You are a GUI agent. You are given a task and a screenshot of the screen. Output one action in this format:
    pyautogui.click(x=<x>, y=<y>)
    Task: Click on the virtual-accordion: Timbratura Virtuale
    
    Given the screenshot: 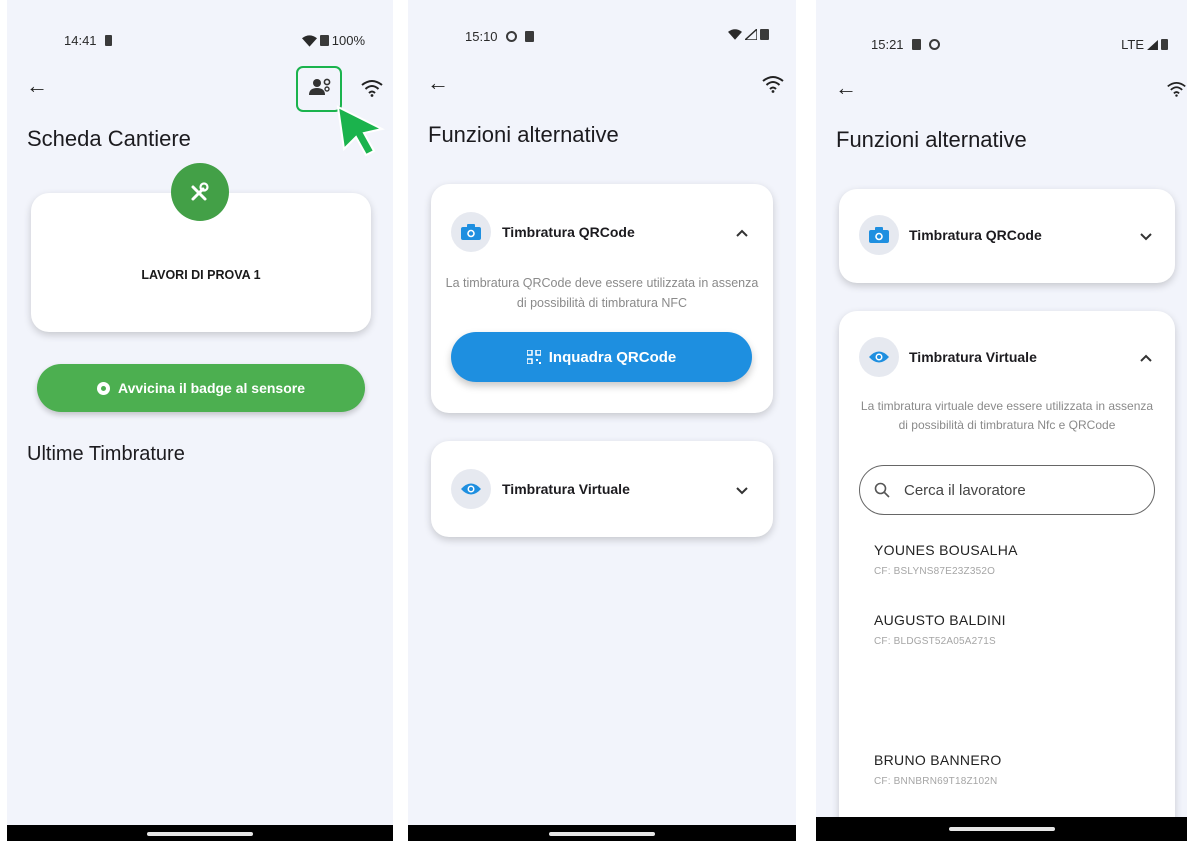 What is the action you would take?
    pyautogui.click(x=602, y=489)
    